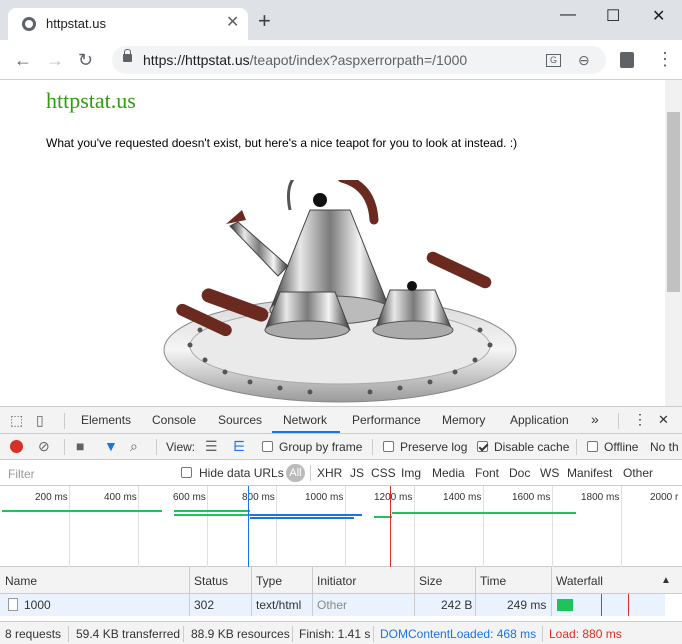  I want to click on throttling-select: No th, so click(664, 447).